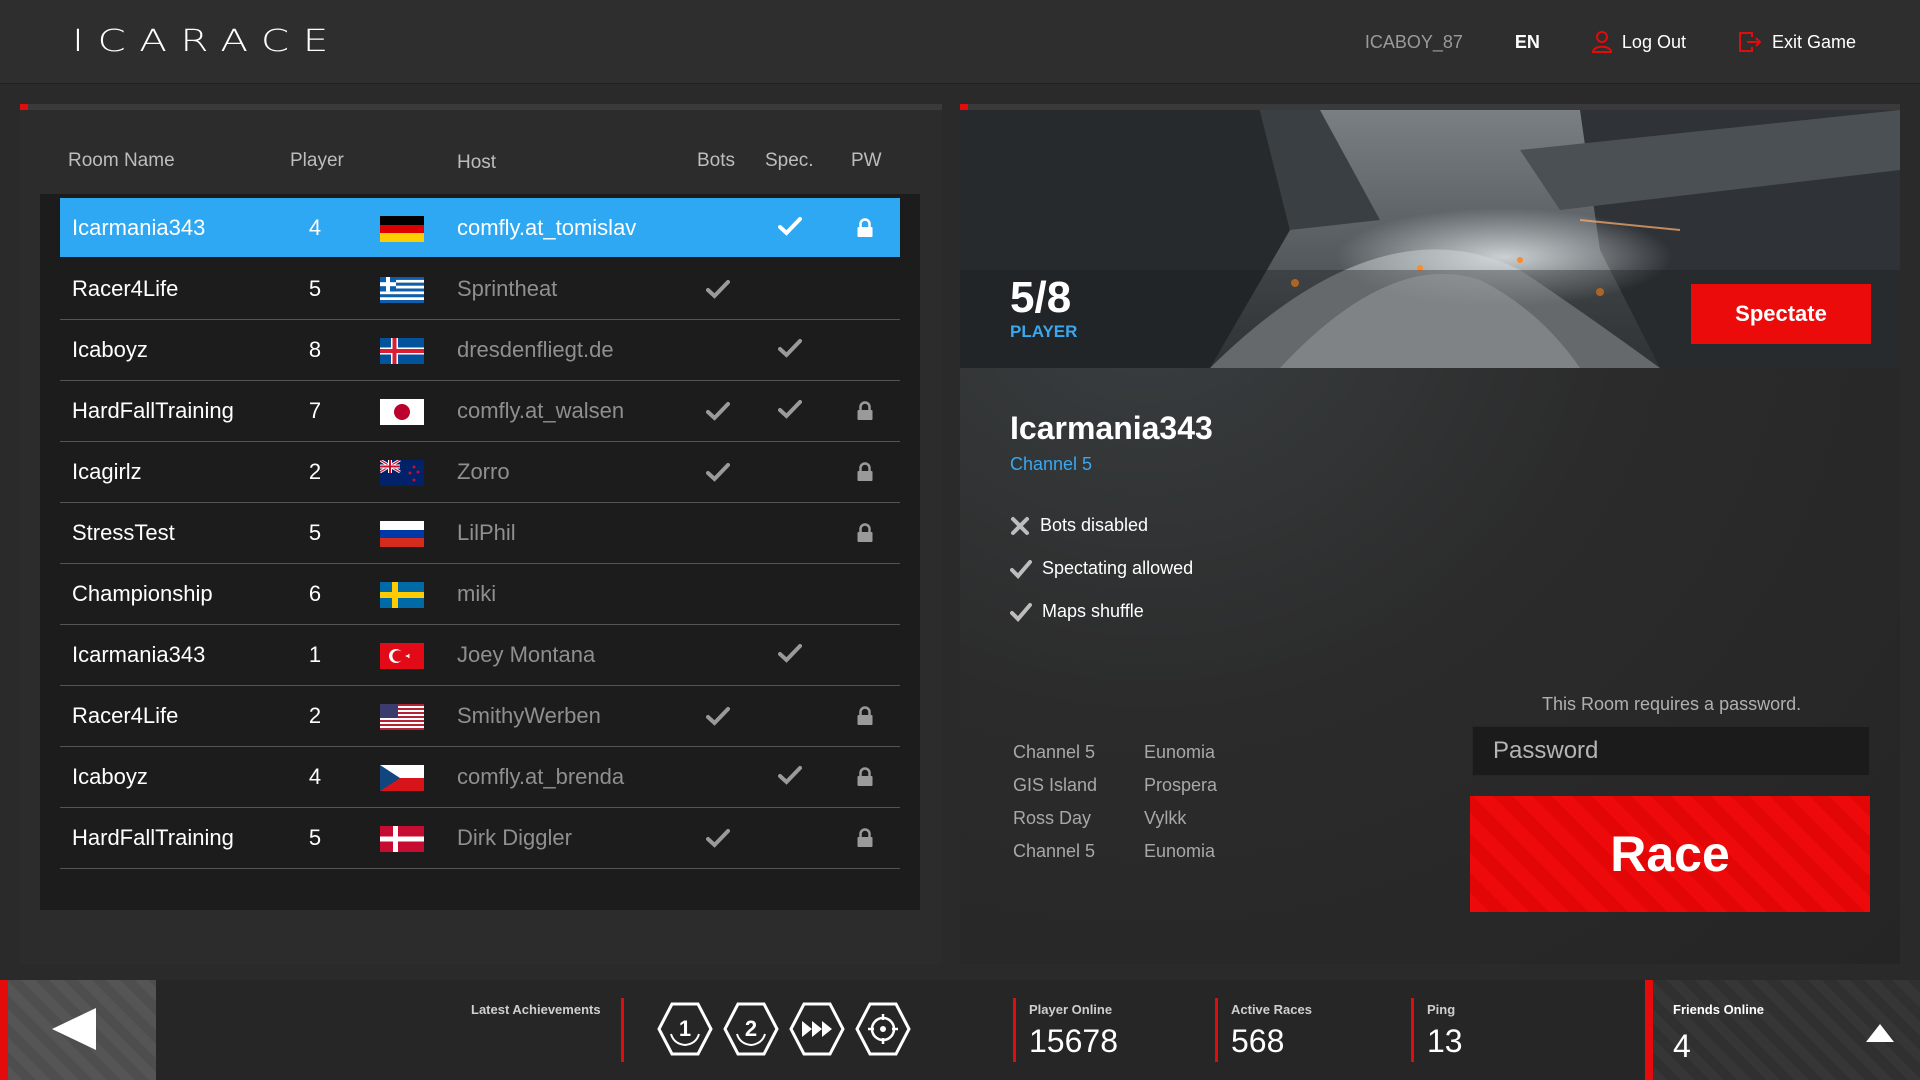 The image size is (1920, 1080). I want to click on player-online-label: Player Online, so click(1071, 1009).